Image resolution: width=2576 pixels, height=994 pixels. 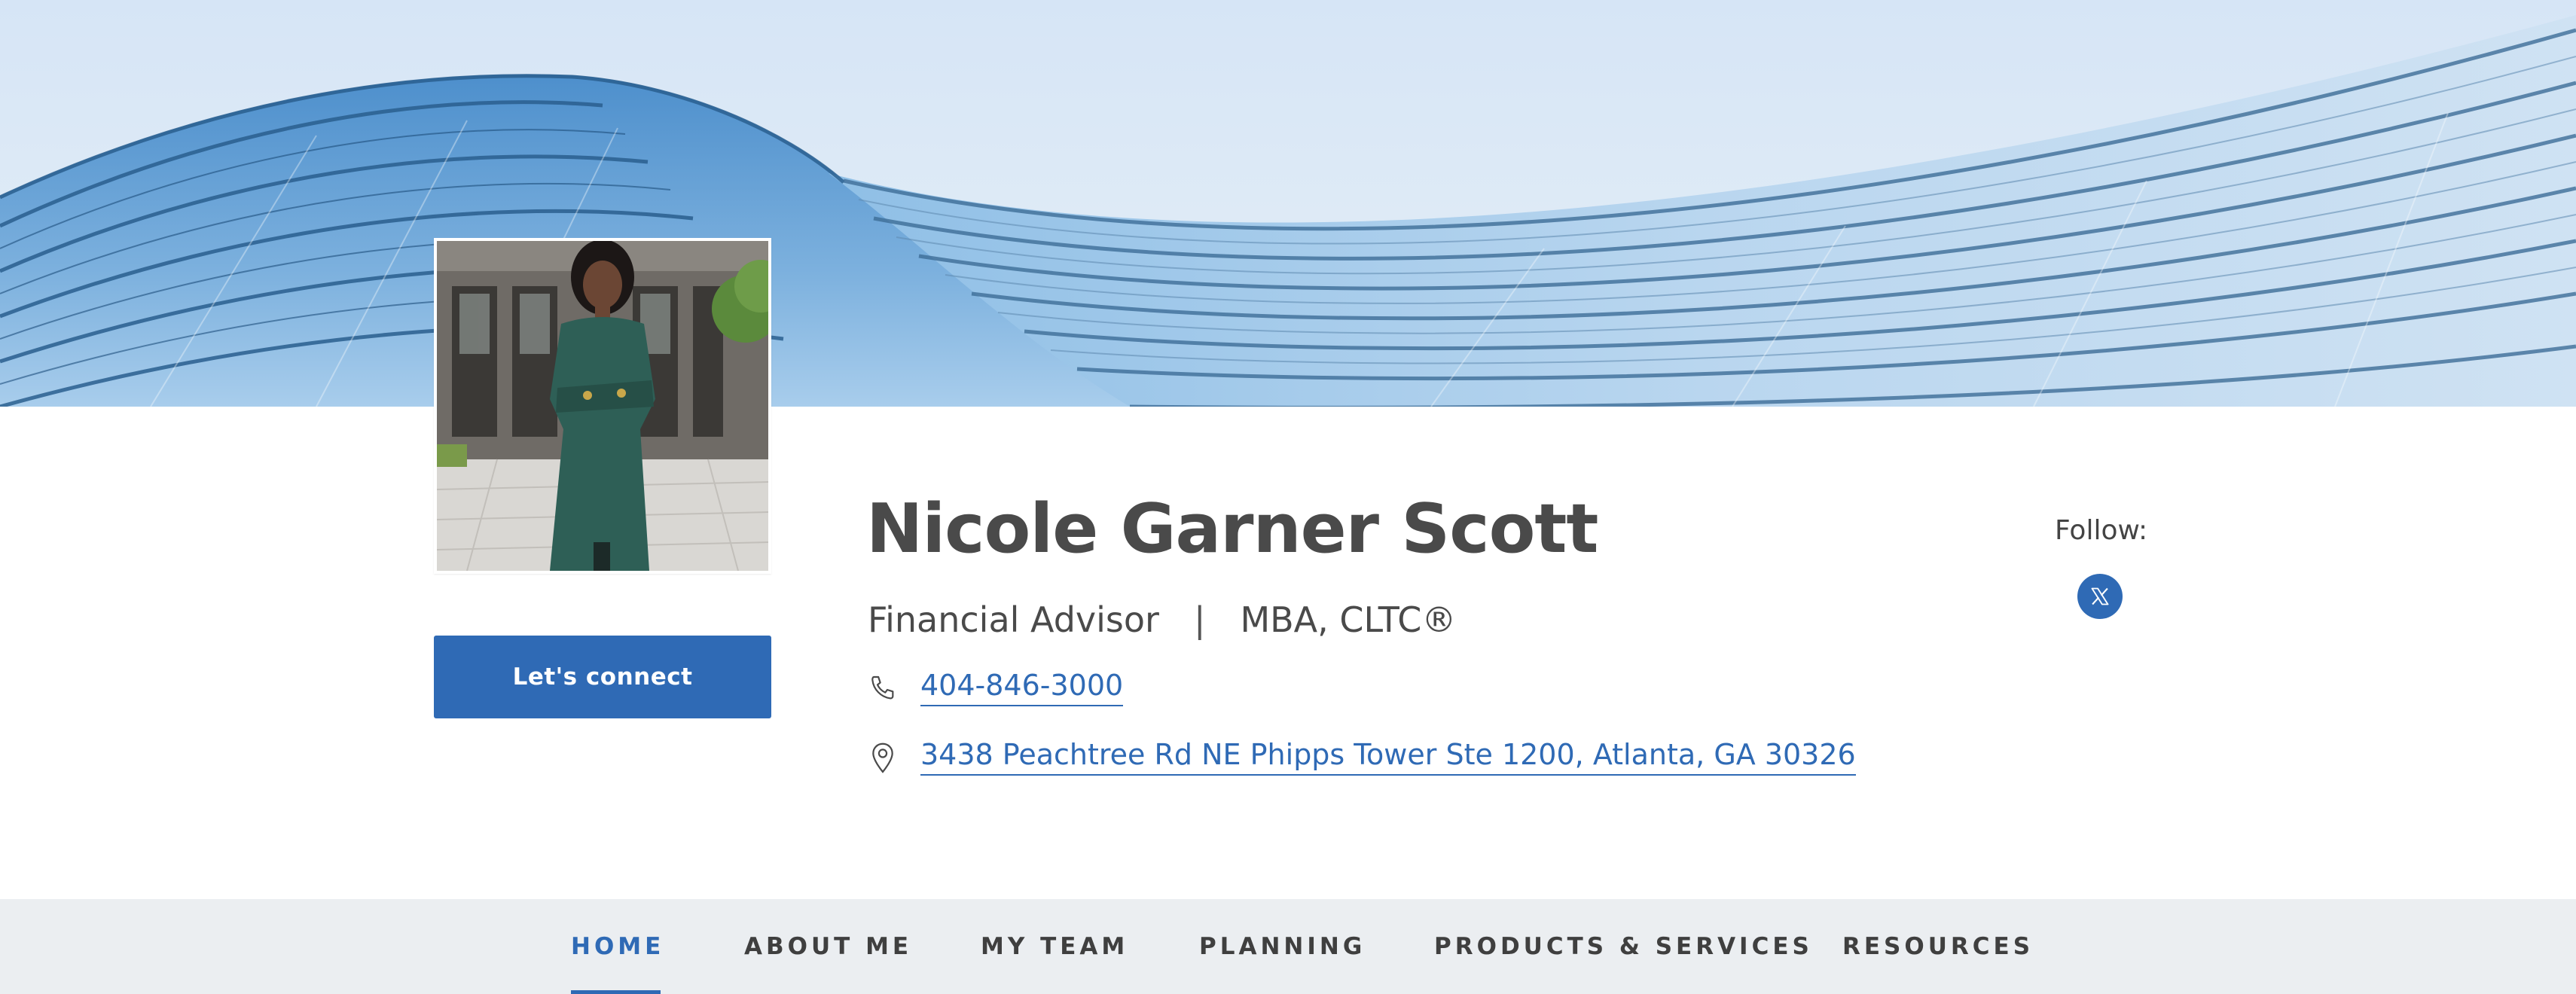 What do you see at coordinates (1054, 947) in the screenshot?
I see `nav-item-my-team: MY TEAM` at bounding box center [1054, 947].